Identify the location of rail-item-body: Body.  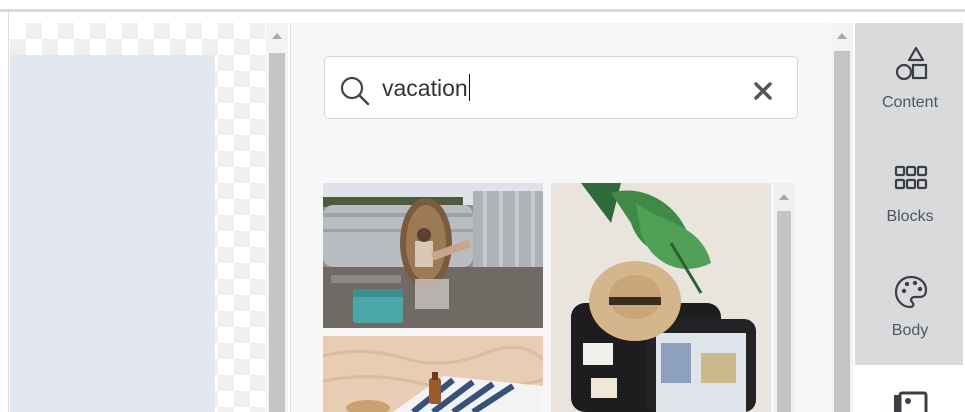
(910, 308).